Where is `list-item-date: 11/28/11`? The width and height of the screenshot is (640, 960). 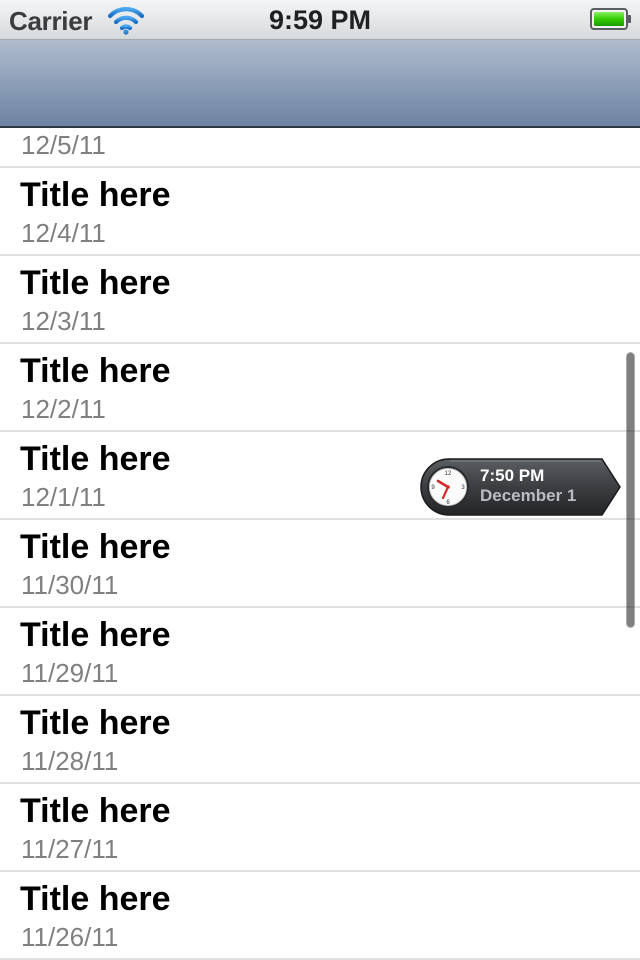 list-item-date: 11/28/11 is located at coordinates (70, 761).